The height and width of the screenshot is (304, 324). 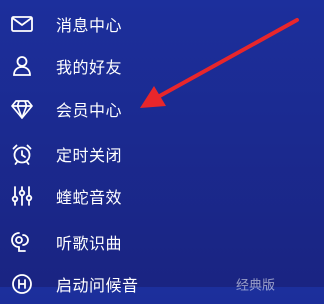 I want to click on mail-icon, so click(x=22, y=24).